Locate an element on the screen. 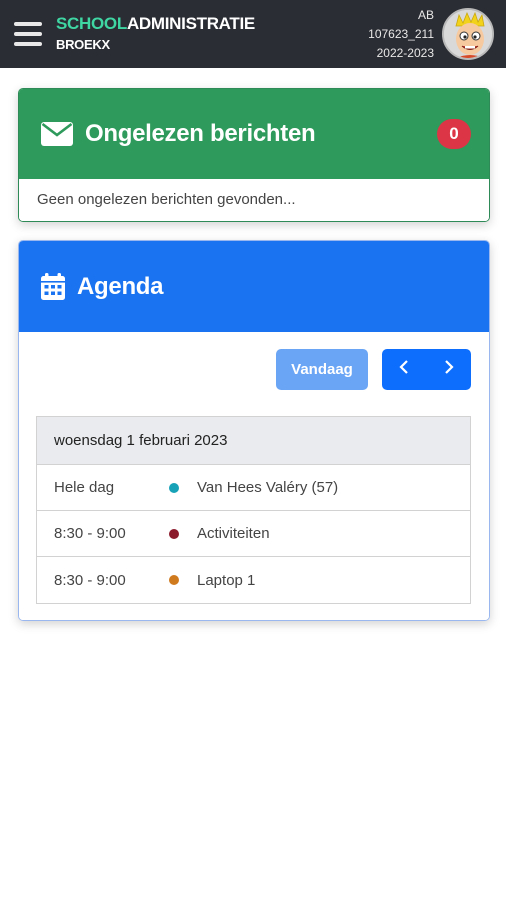 The image size is (506, 900). event-title: Laptop 1 is located at coordinates (226, 580).